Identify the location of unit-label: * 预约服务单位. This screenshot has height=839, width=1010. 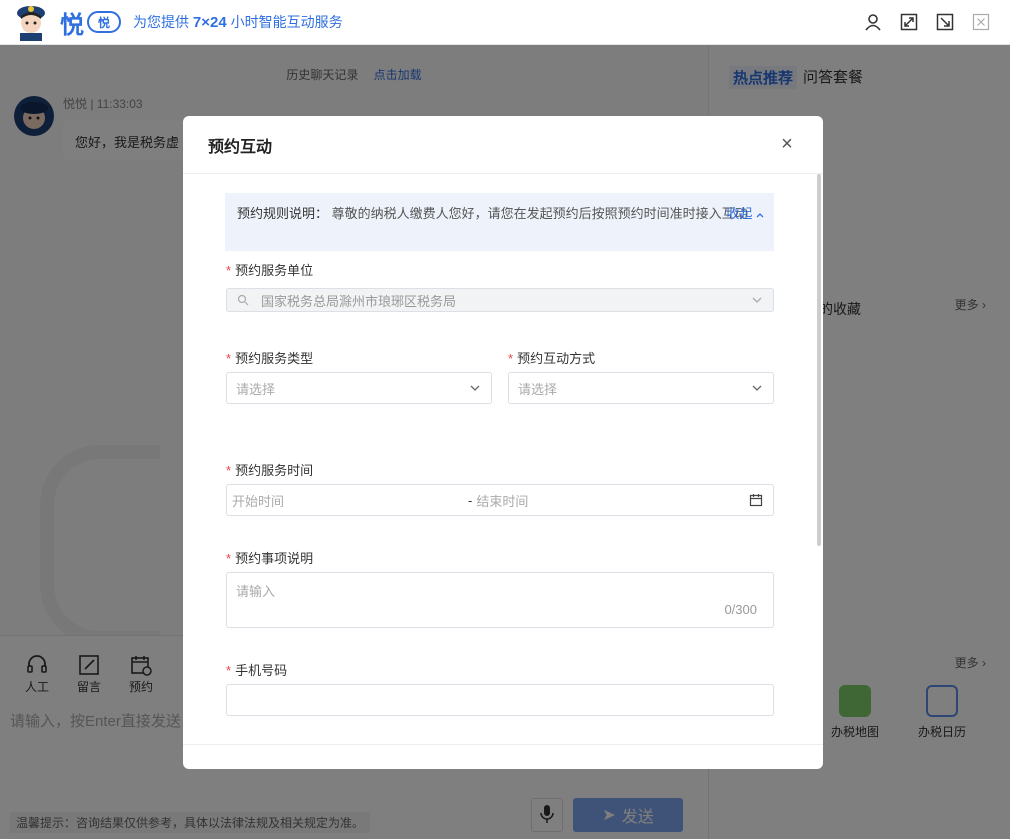
(270, 270).